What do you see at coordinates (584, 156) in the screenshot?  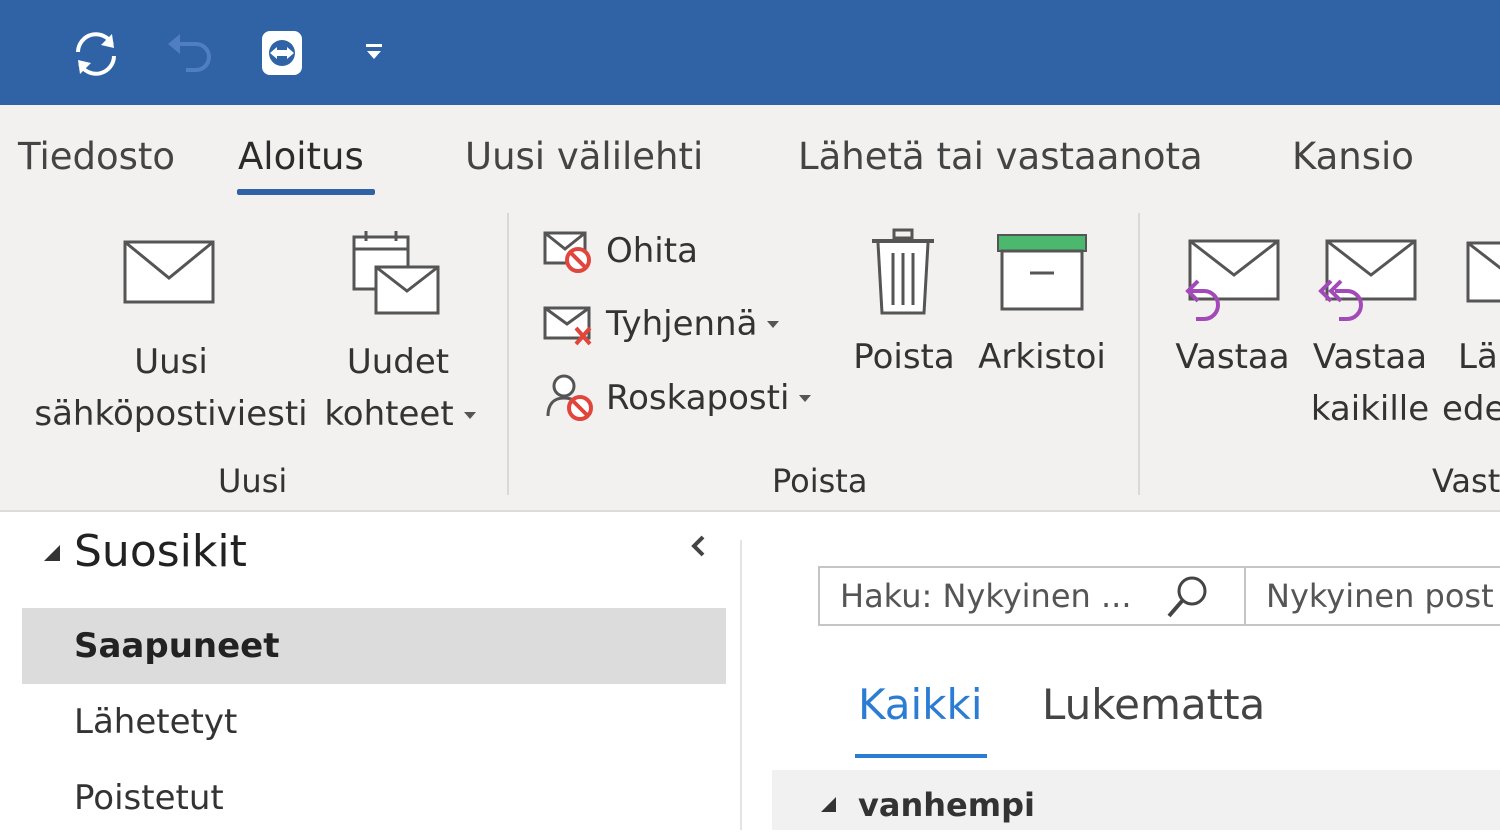 I see `tab-new-tab: Uusi välilehti` at bounding box center [584, 156].